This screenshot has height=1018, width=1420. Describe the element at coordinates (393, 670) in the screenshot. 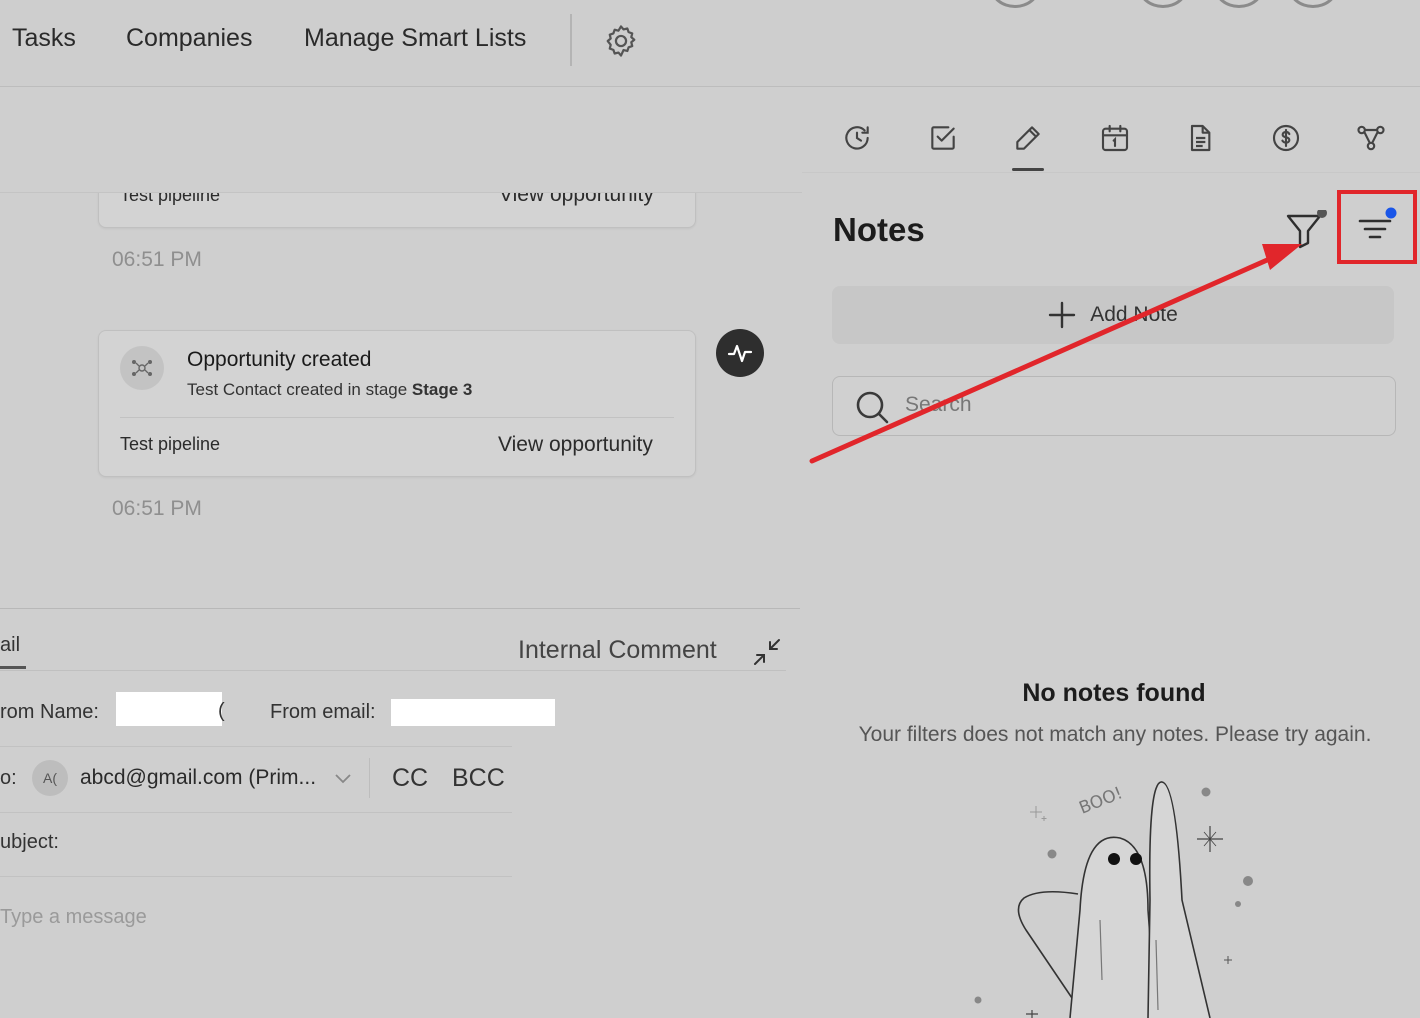

I see `composer-tab-line` at that location.